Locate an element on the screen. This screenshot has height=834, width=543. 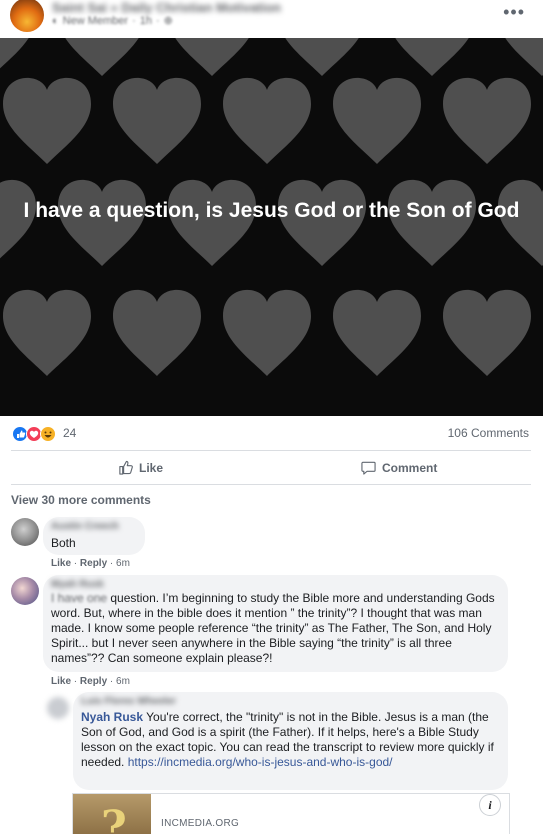
info-icon: i is located at coordinates (490, 805).